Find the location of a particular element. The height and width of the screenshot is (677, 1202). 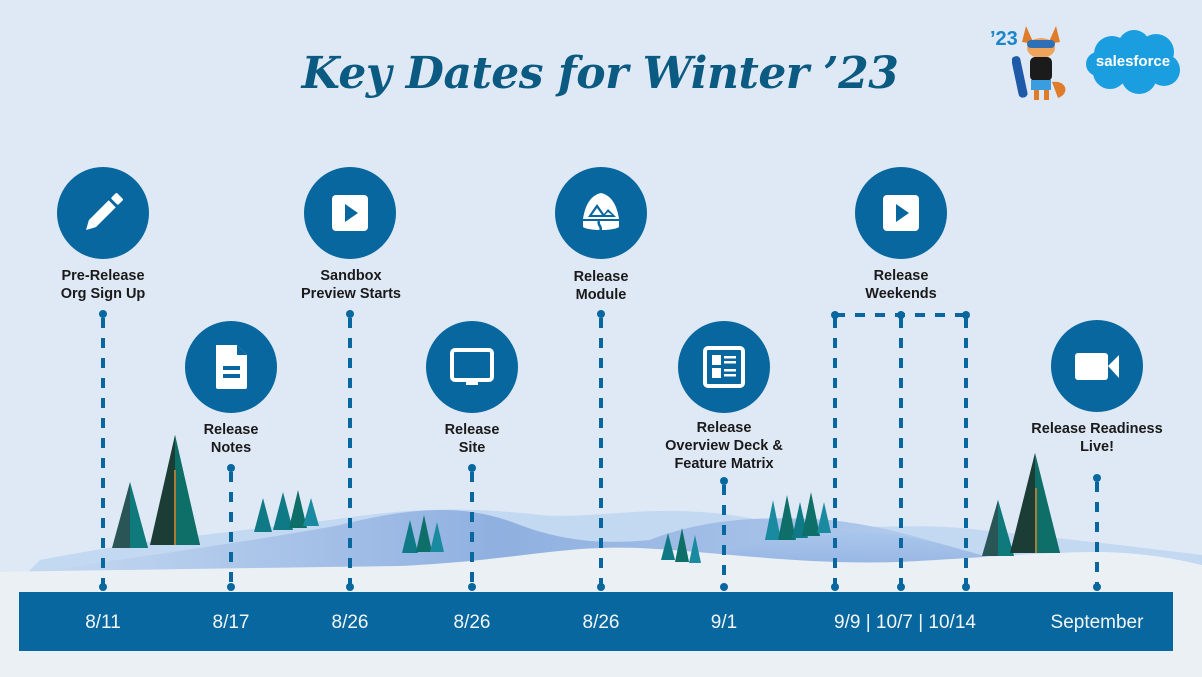

trailhead-mountain-icon is located at coordinates (601, 212).